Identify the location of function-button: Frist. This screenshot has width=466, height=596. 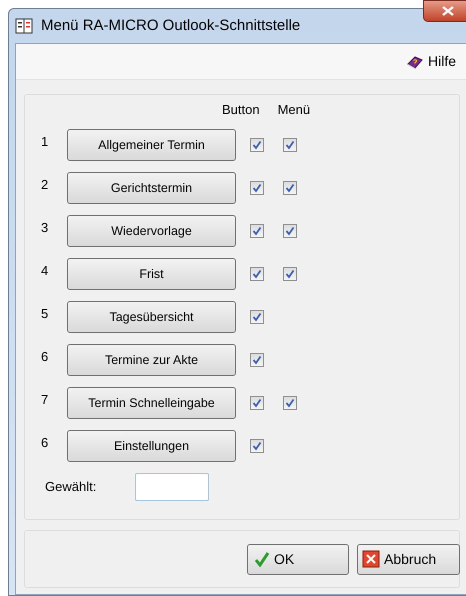
(151, 274).